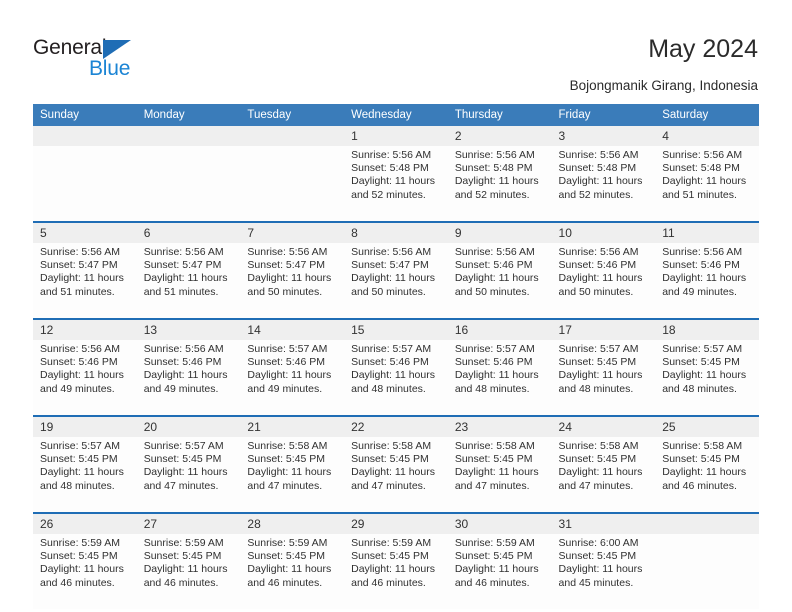  I want to click on daylight-text: Daylight: 11 hours and 45 minutes., so click(600, 576).